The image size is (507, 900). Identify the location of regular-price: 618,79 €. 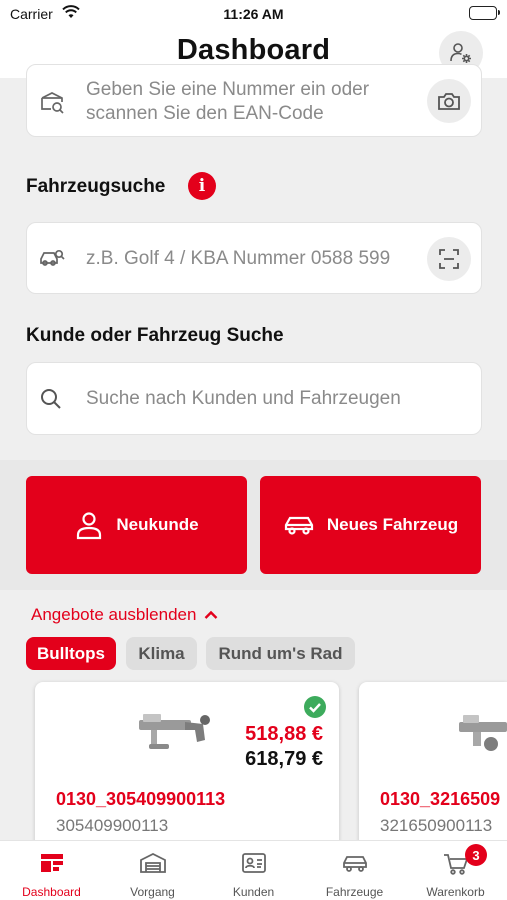
(284, 759).